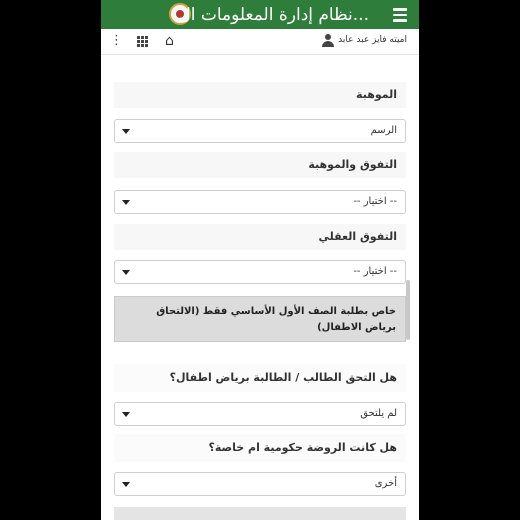 This screenshot has height=520, width=520. I want to click on next-section-header, so click(260, 513).